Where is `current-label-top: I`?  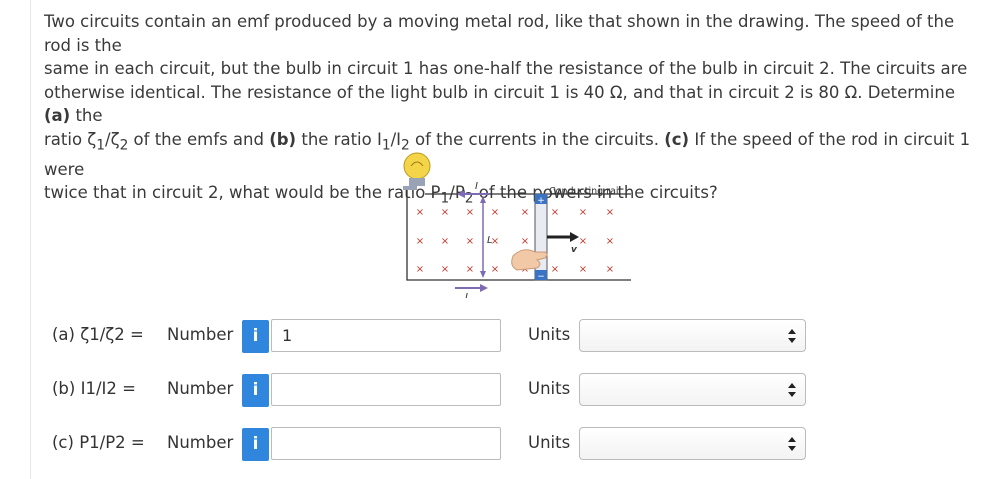
current-label-top: I is located at coordinates (476, 186).